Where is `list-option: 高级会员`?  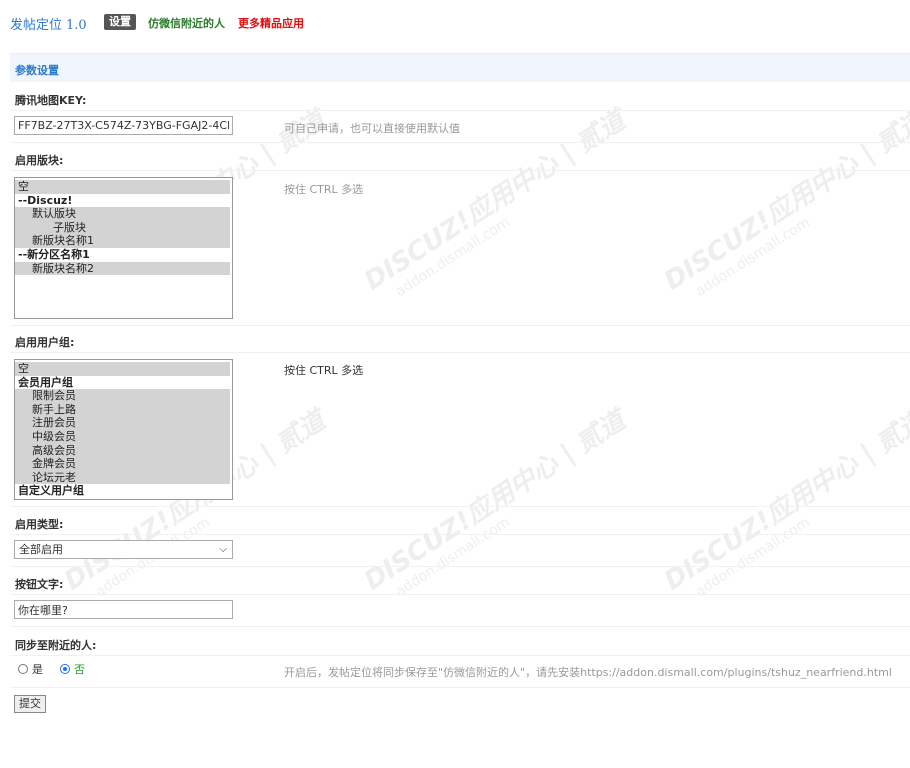 list-option: 高级会员 is located at coordinates (122, 450).